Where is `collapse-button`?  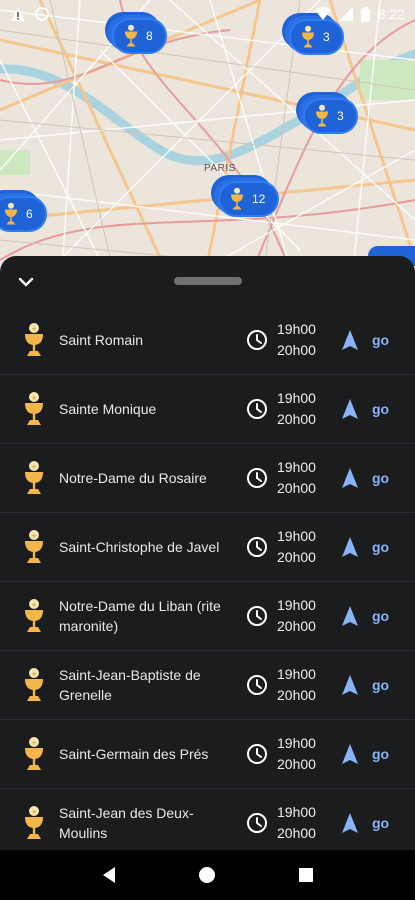
collapse-button is located at coordinates (26, 282).